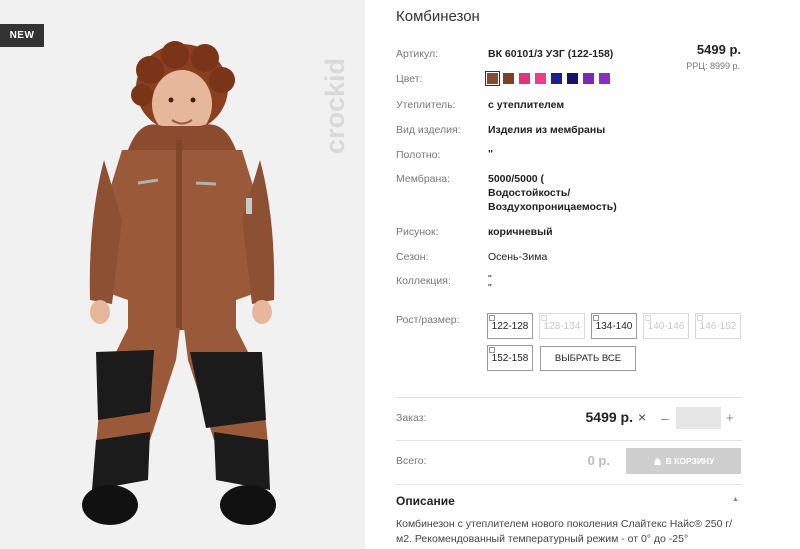  Describe the element at coordinates (423, 179) in the screenshot. I see `membrane-label: Мембрана:` at that location.